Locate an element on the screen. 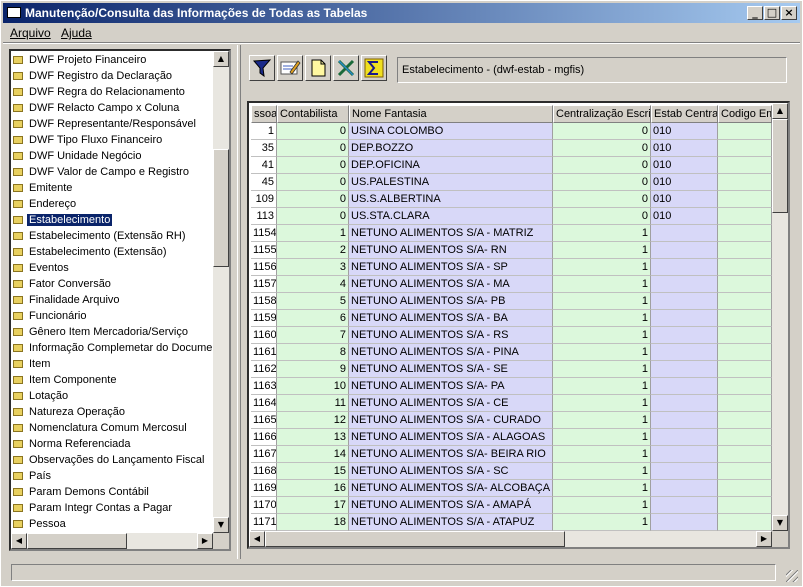 Image resolution: width=803 pixels, height=587 pixels. table-cell: NETUNO ALIMENTOS S/A - SC is located at coordinates (451, 471).